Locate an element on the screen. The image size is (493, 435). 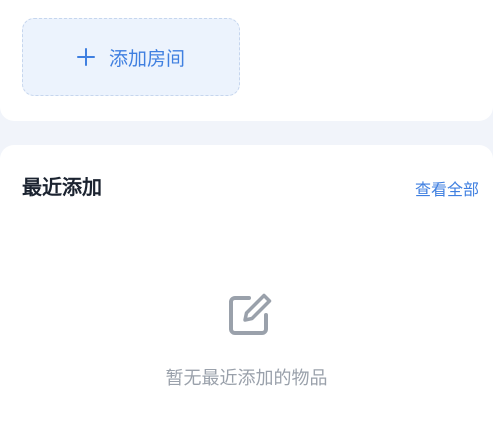
add-room-button: 添加房间 is located at coordinates (131, 57).